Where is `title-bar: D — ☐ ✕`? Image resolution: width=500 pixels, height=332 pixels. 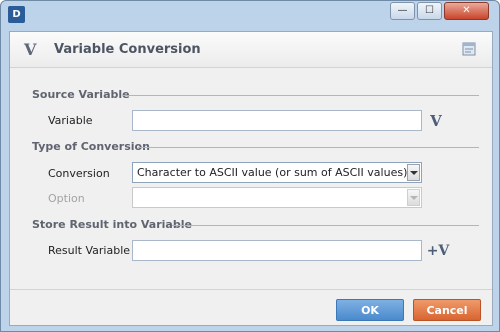 title-bar: D — ☐ ✕ is located at coordinates (250, 13).